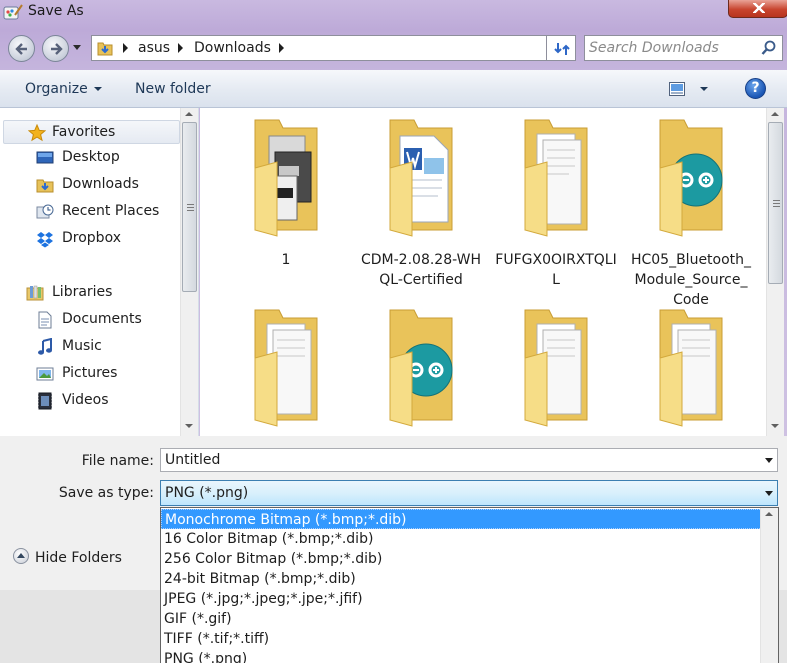  Describe the element at coordinates (100, 184) in the screenshot. I see `nav-item-label: Downloads` at that location.